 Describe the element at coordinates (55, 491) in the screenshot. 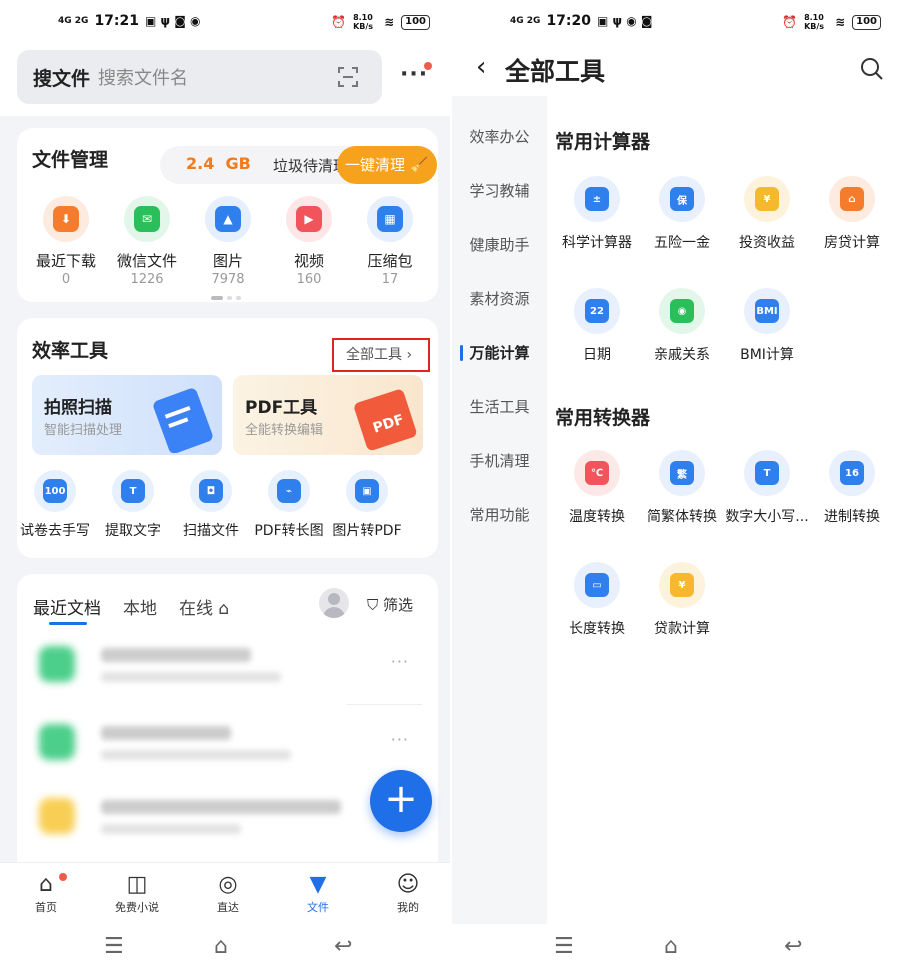

I see `exam-icon: 100` at that location.